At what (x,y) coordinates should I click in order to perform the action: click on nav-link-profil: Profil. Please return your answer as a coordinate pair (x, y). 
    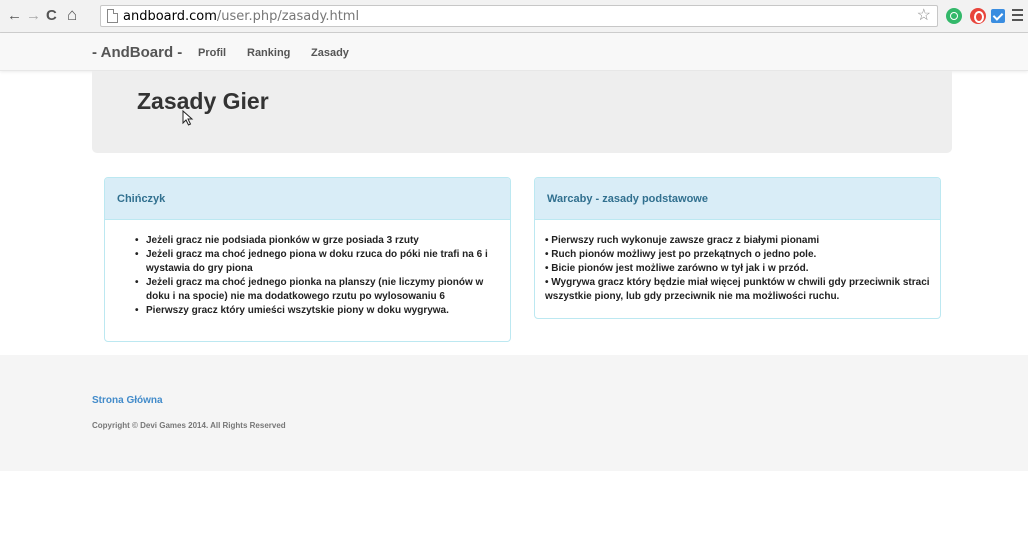
    Looking at the image, I should click on (212, 53).